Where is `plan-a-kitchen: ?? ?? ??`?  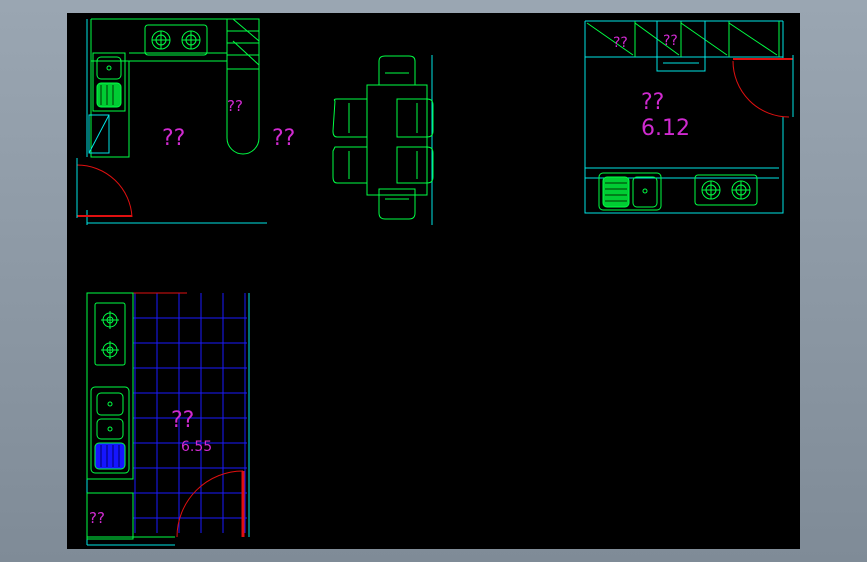
plan-a-kitchen: ?? ?? ?? is located at coordinates (185, 121).